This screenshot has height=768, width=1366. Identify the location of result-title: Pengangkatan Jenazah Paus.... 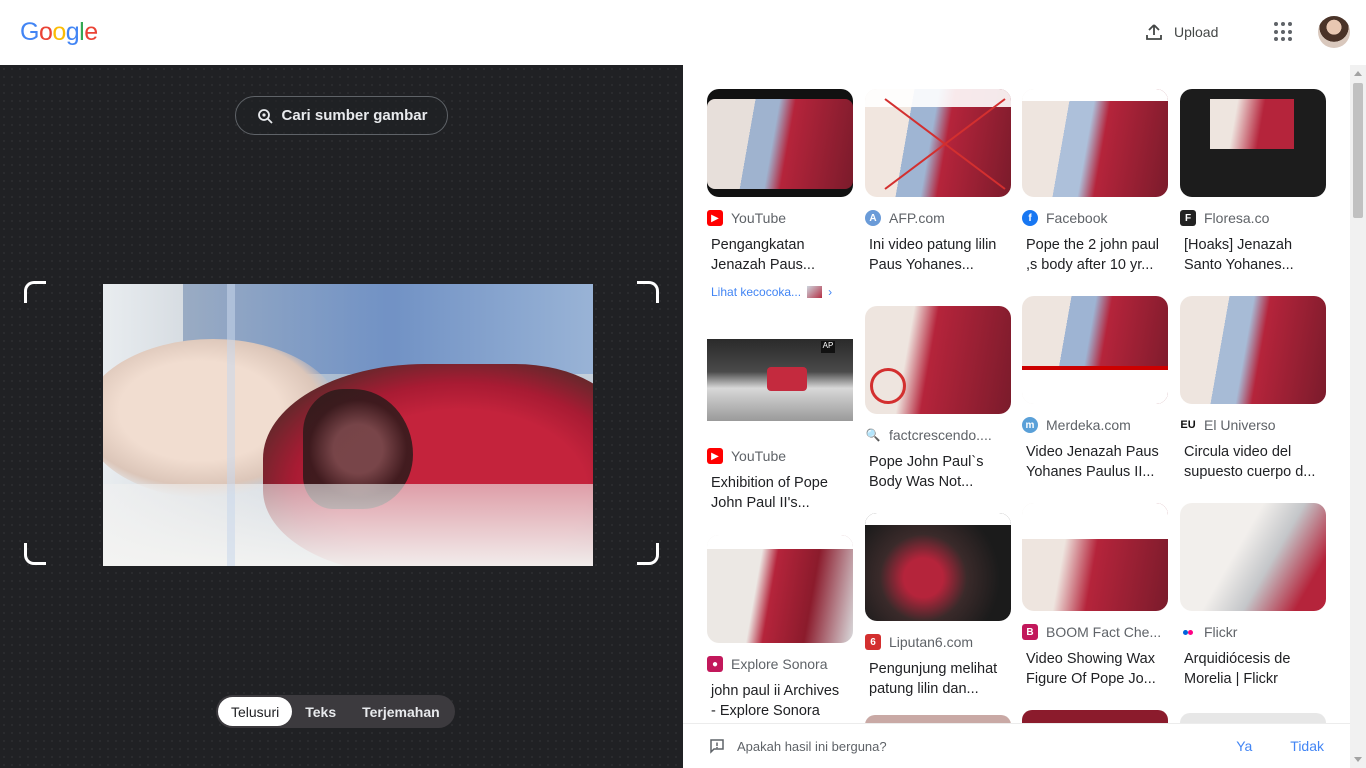
(780, 255).